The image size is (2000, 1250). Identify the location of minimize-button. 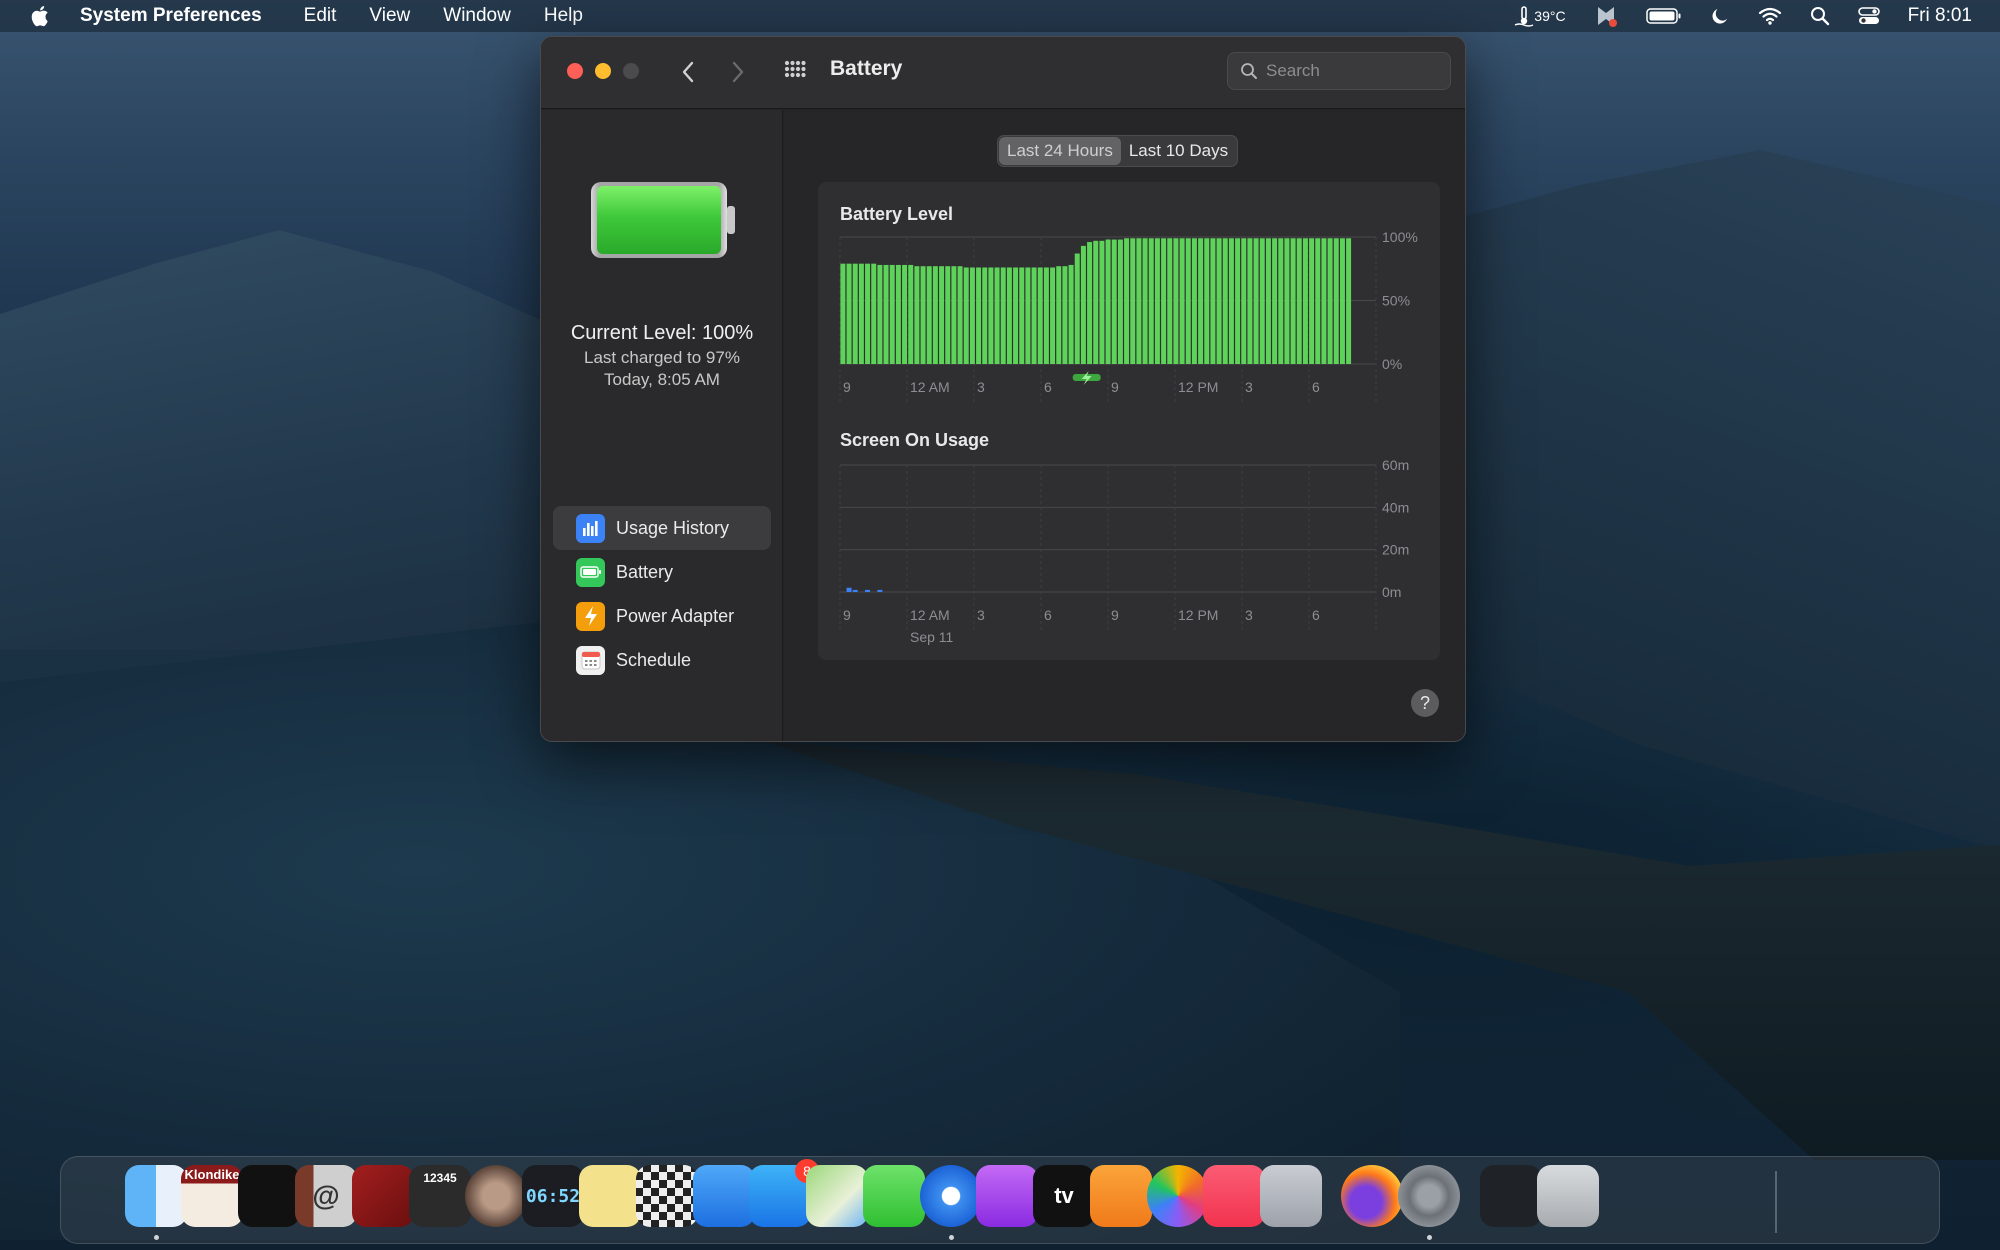
(603, 71).